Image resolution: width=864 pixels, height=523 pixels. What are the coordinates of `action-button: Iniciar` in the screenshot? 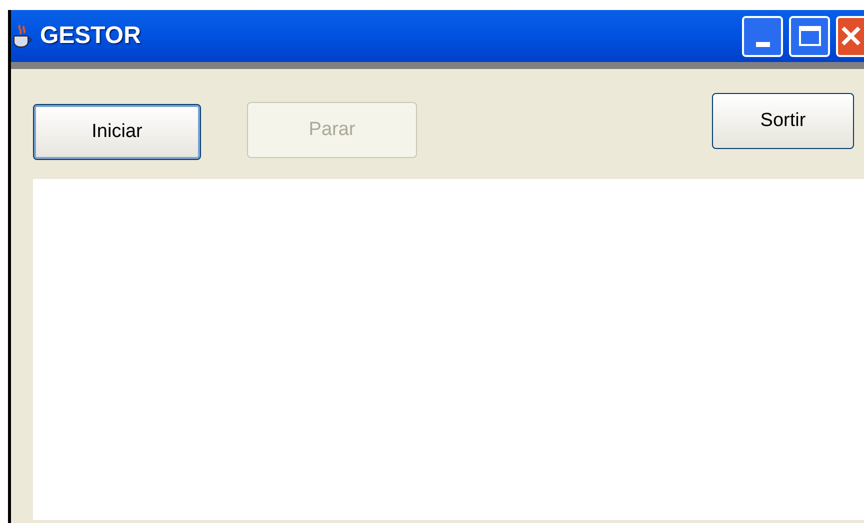 It's located at (117, 132).